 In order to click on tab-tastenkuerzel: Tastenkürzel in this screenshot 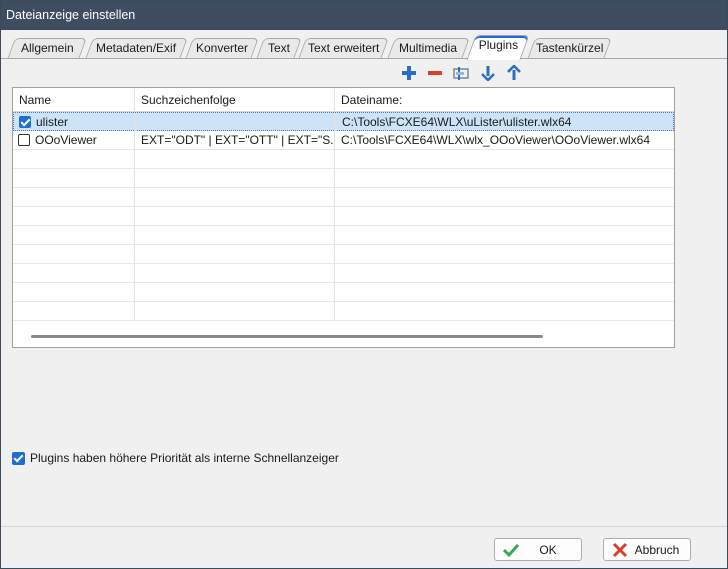, I will do `click(569, 48)`.